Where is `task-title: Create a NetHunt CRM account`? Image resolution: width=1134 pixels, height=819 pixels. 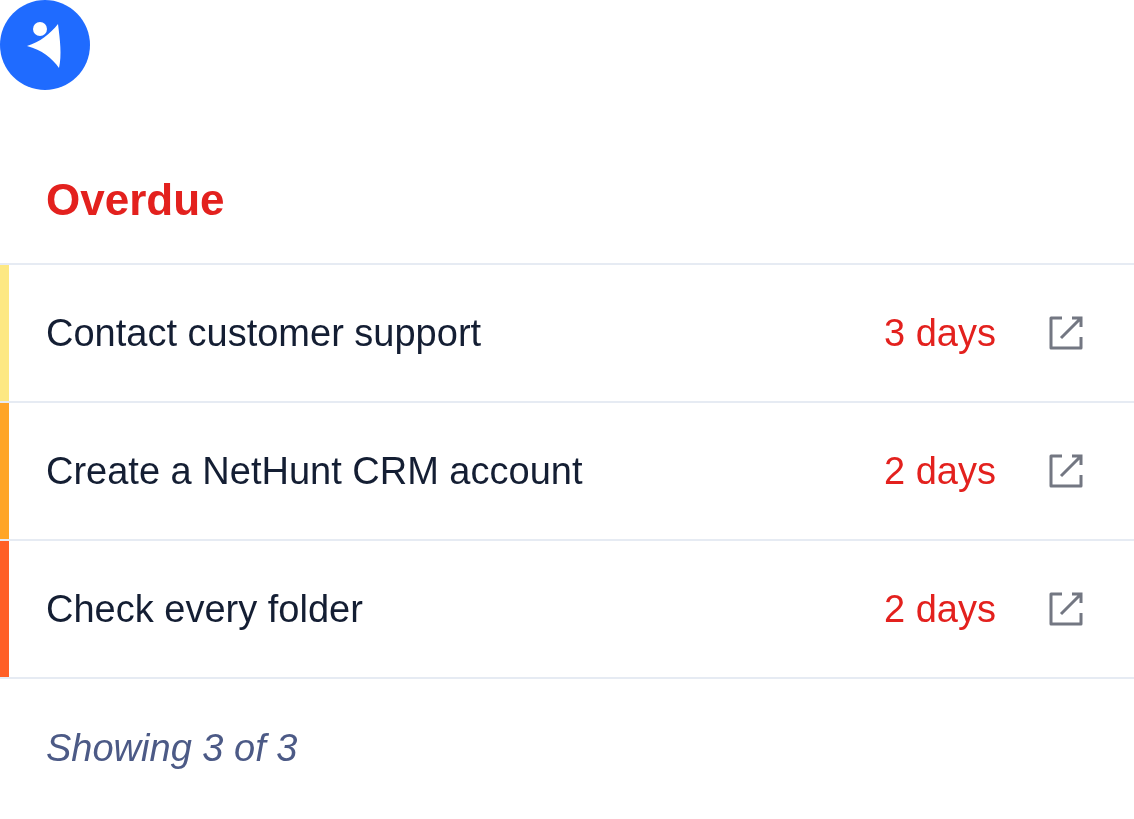
task-title: Create a NetHunt CRM account is located at coordinates (315, 471).